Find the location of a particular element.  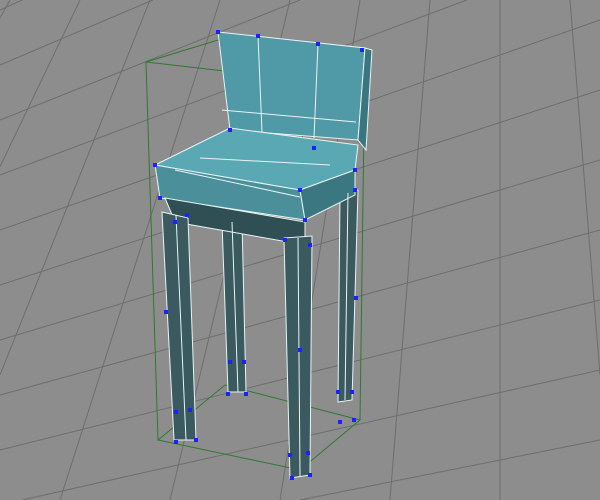

leg-back-left is located at coordinates (234, 307).